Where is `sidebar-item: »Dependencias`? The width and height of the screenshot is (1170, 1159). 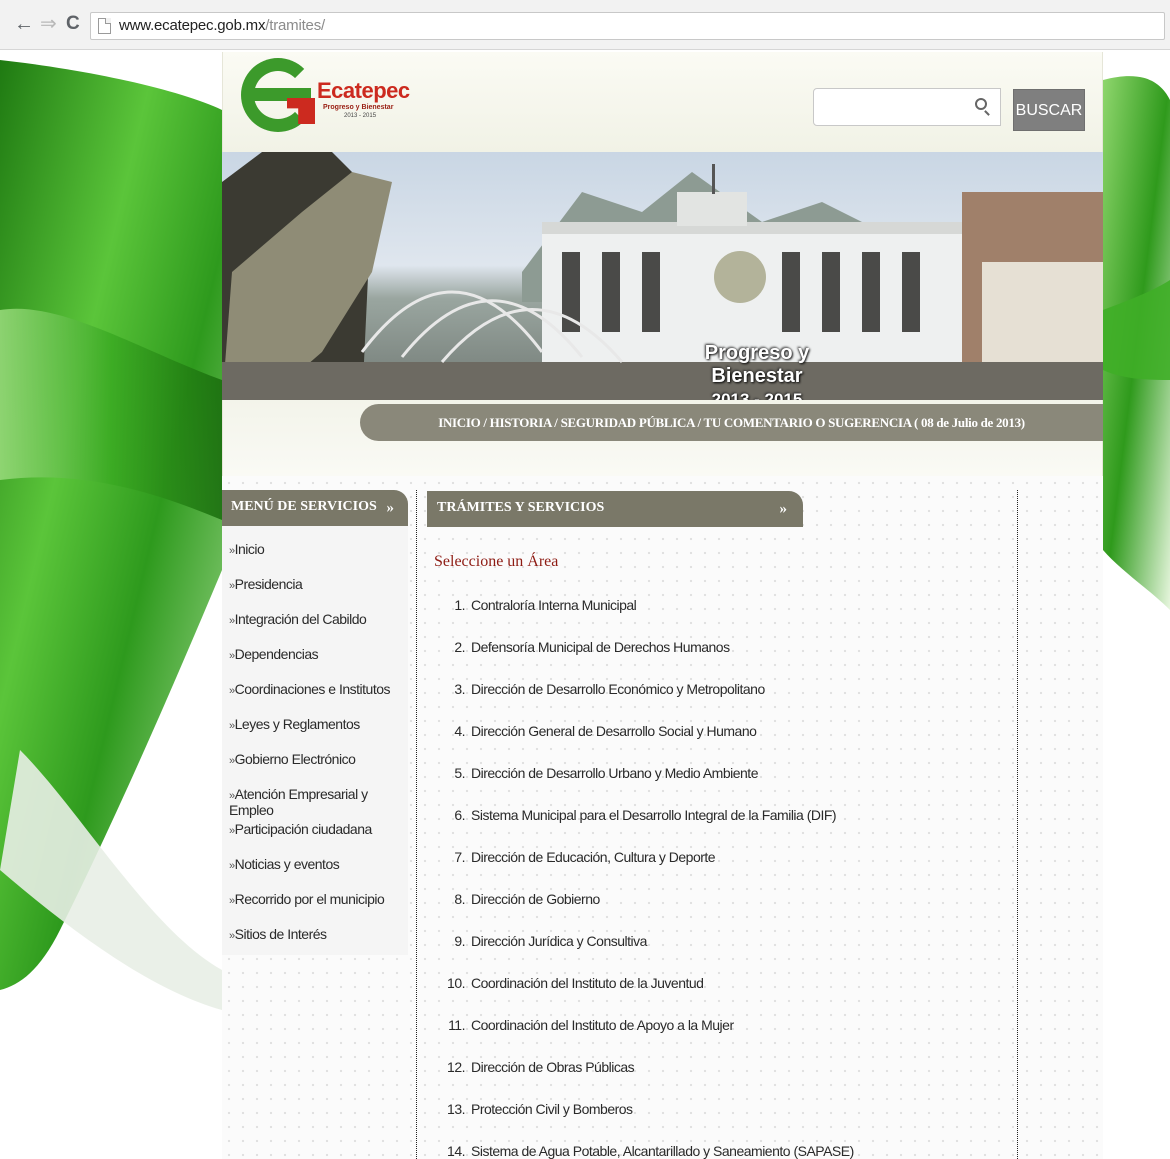 sidebar-item: »Dependencias is located at coordinates (317, 663).